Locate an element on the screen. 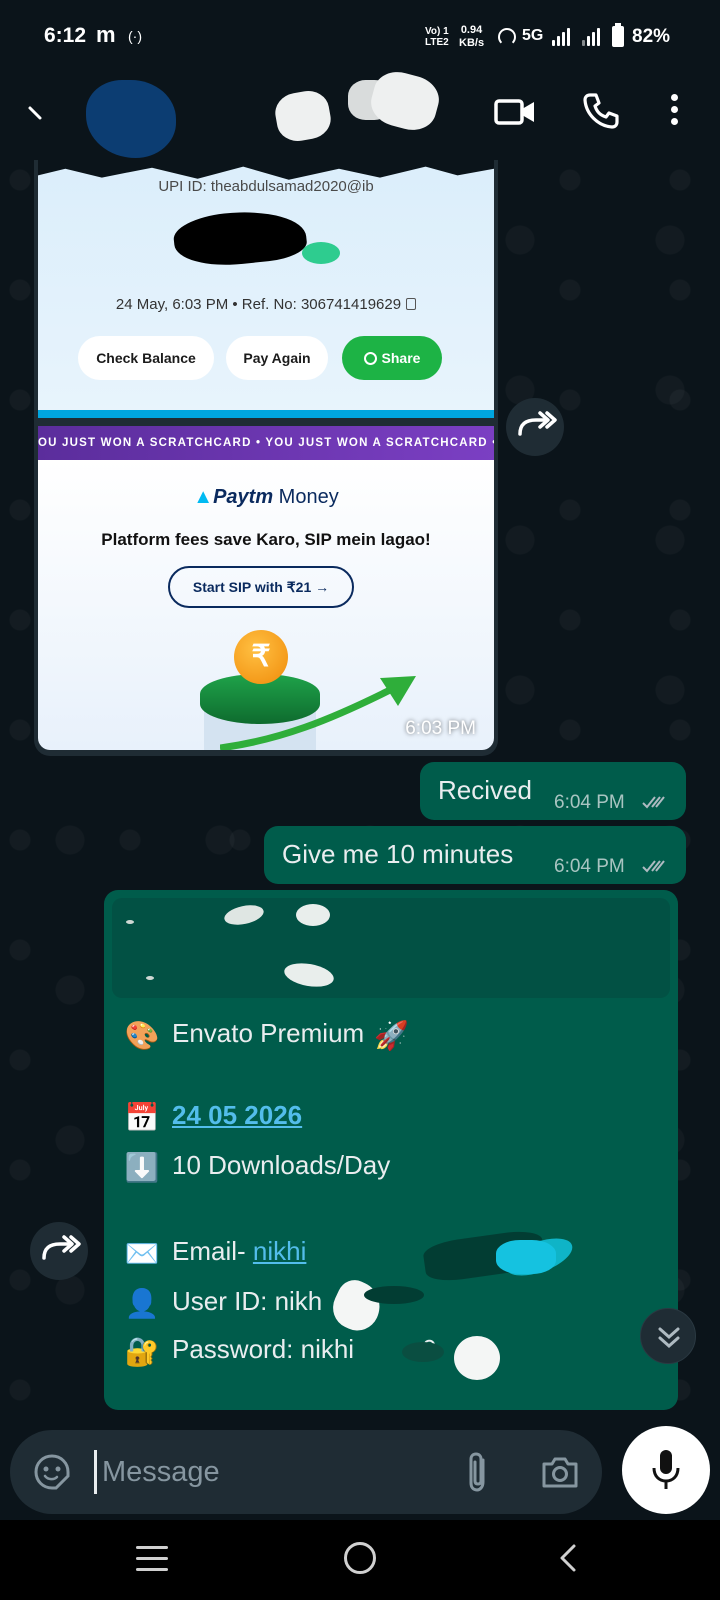 The height and width of the screenshot is (1600, 720). password-line: 🔐Password: nikhi0 is located at coordinates (279, 1351).